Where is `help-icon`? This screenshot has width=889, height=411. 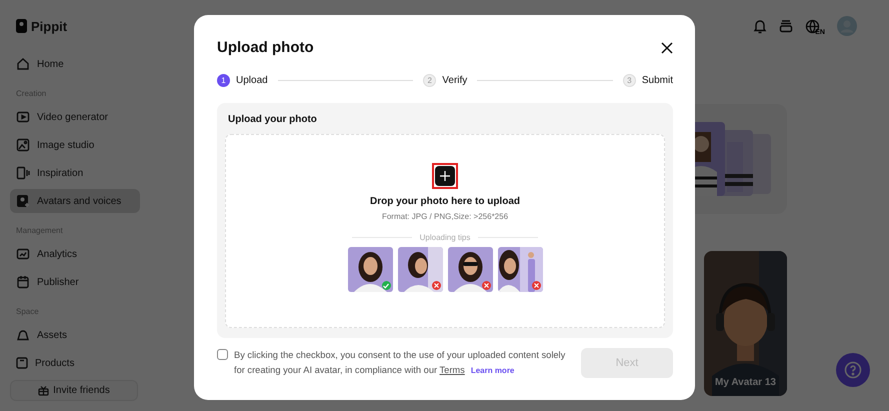 help-icon is located at coordinates (853, 370).